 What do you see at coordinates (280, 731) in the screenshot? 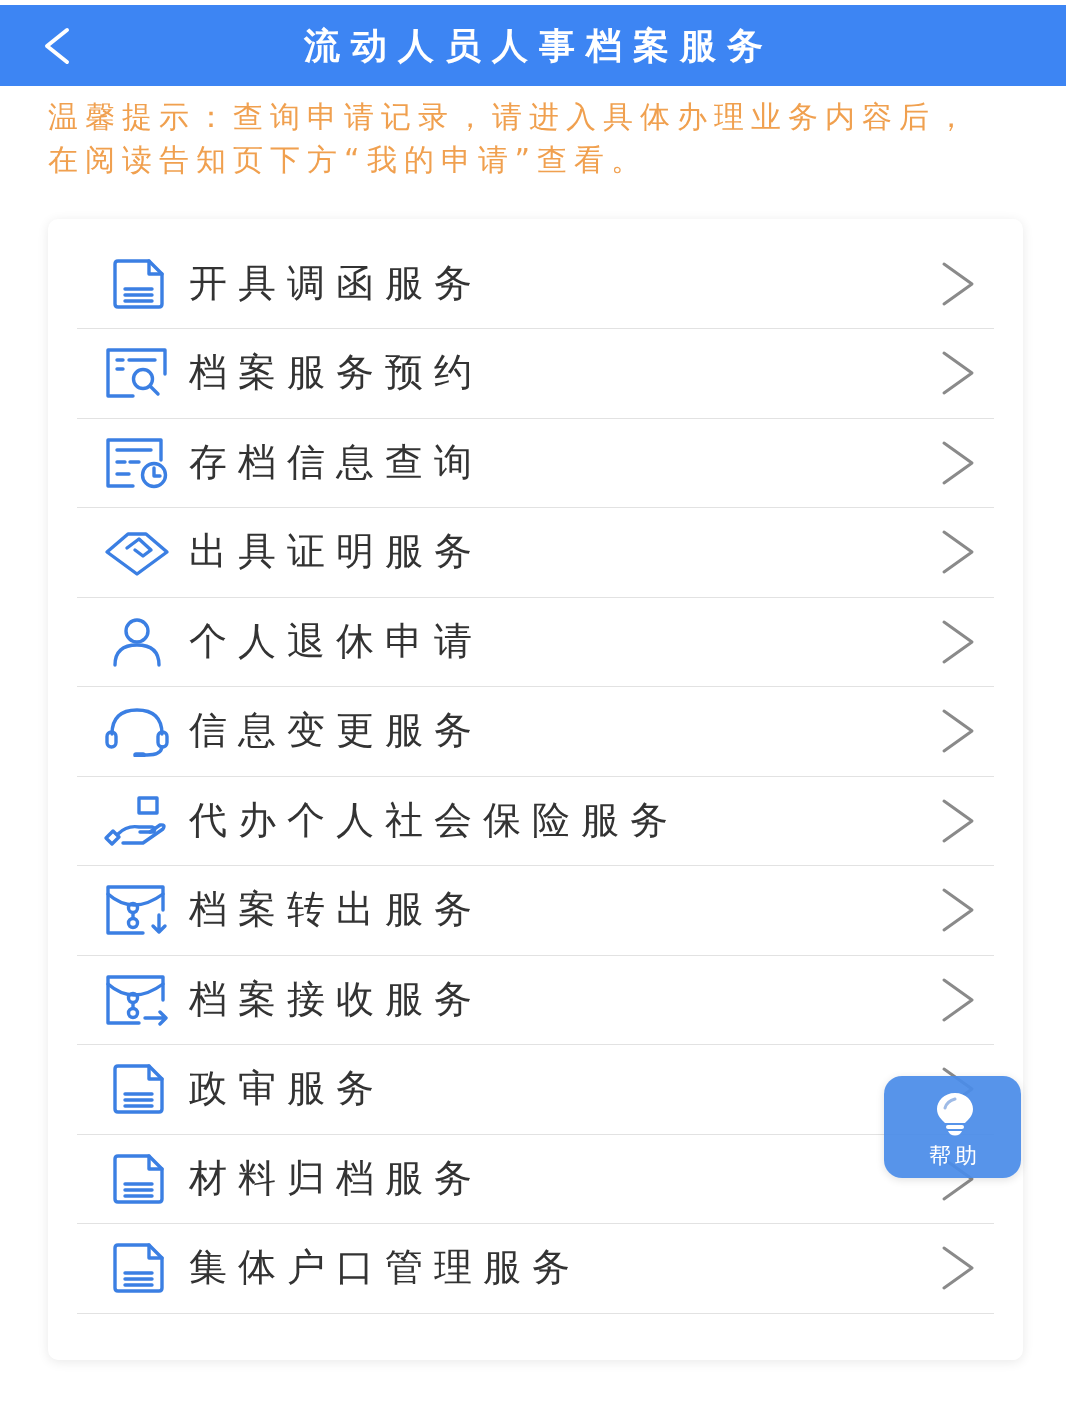
I see `service-item: 信息变更服务` at bounding box center [280, 731].